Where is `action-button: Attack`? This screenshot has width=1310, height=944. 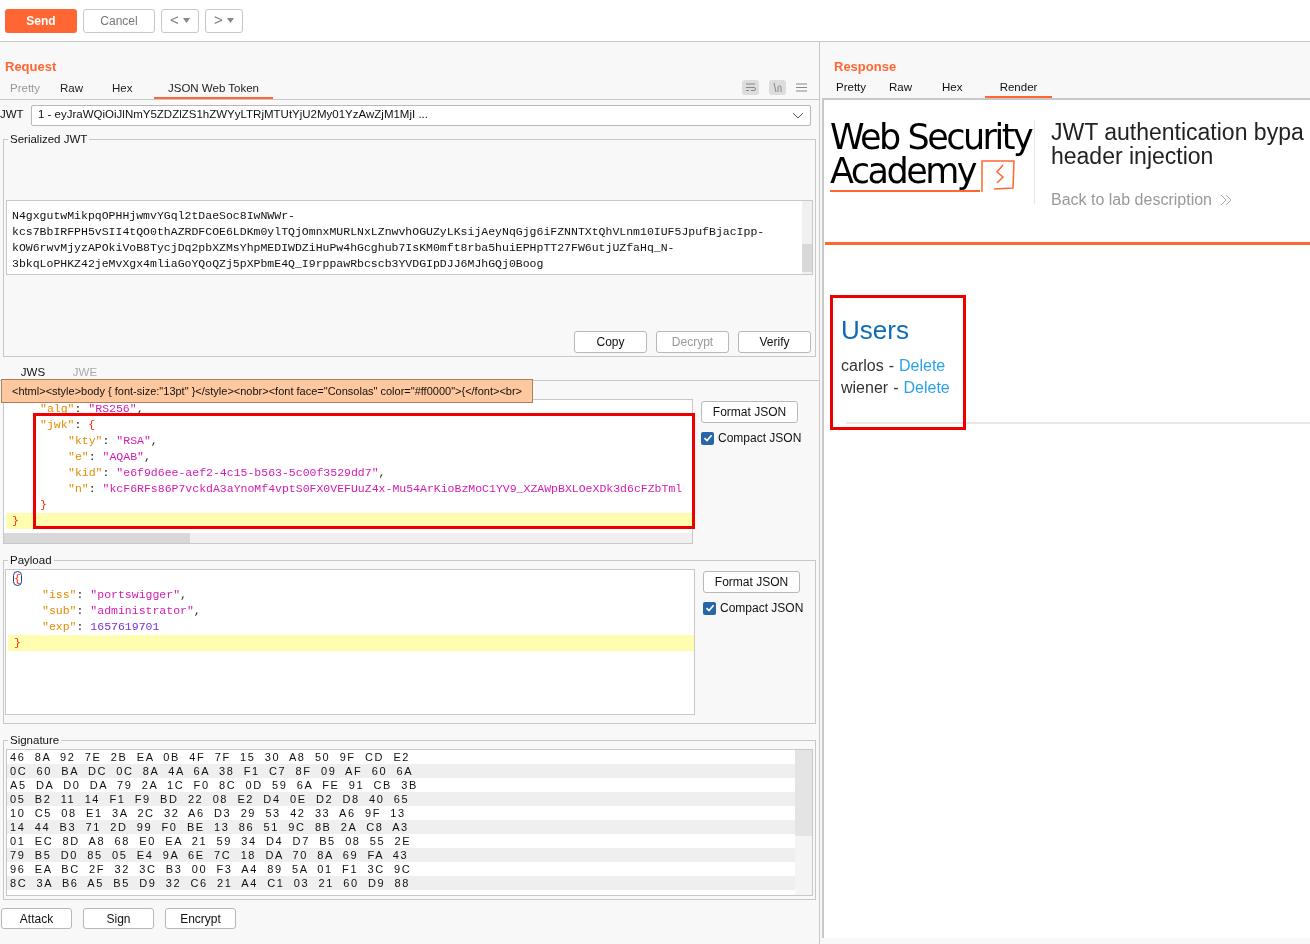
action-button: Attack is located at coordinates (36, 918).